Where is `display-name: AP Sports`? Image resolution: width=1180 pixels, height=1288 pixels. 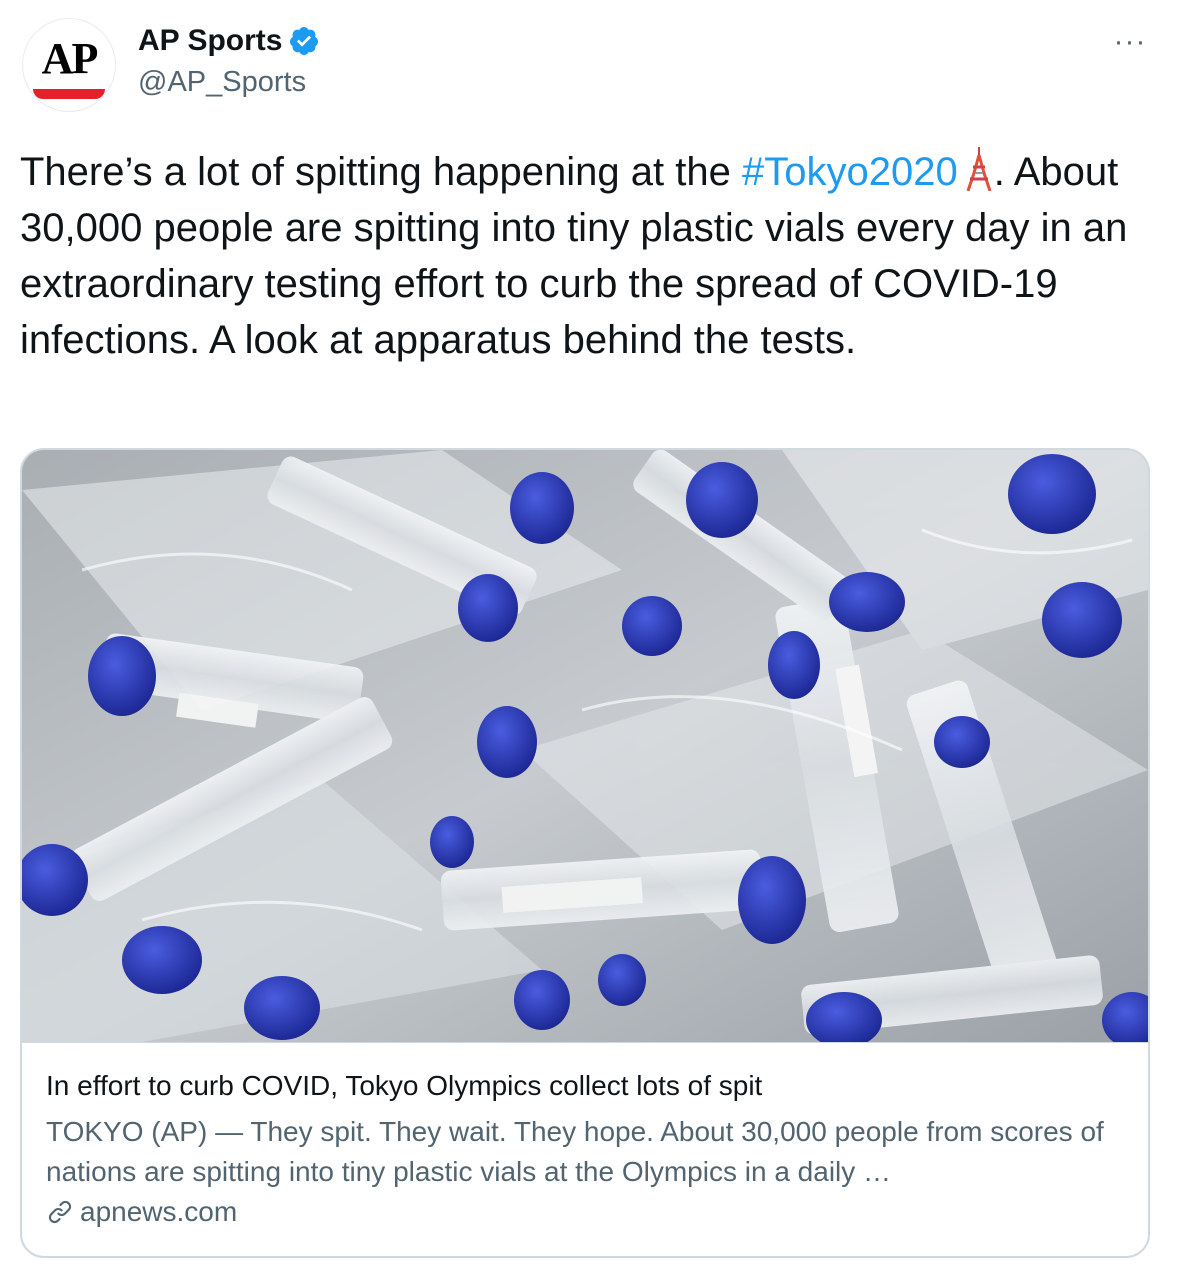
display-name: AP Sports is located at coordinates (210, 41).